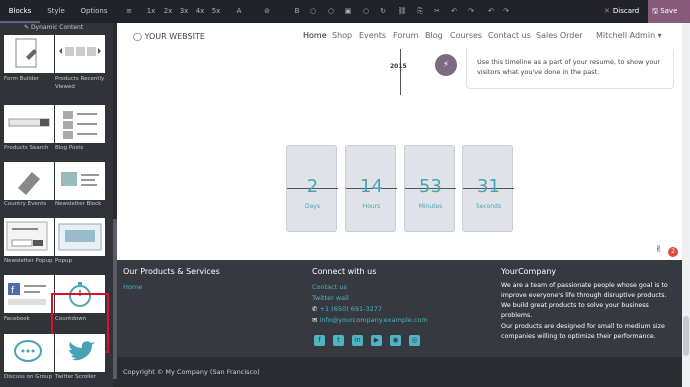  What do you see at coordinates (80, 124) in the screenshot?
I see `snippet-blog-posts` at bounding box center [80, 124].